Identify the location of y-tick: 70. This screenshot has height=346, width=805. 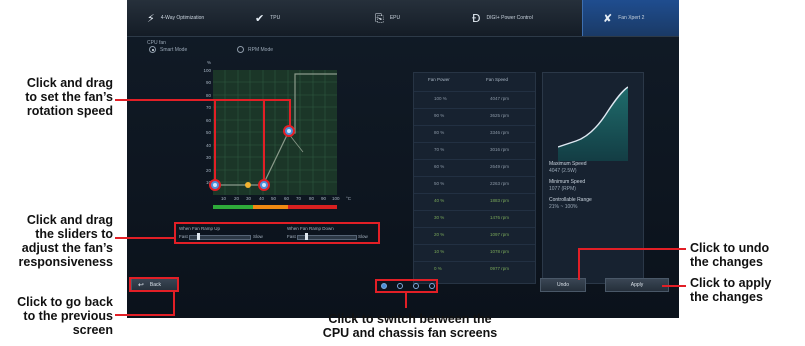
(208, 107).